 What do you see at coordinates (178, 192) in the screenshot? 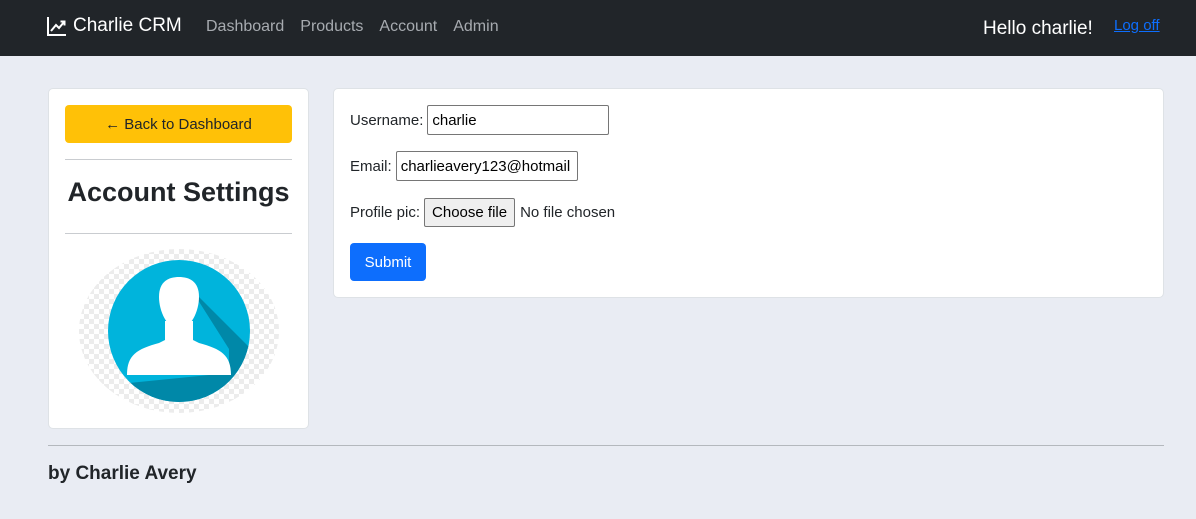
I see `account-settings-title: Account Settings` at bounding box center [178, 192].